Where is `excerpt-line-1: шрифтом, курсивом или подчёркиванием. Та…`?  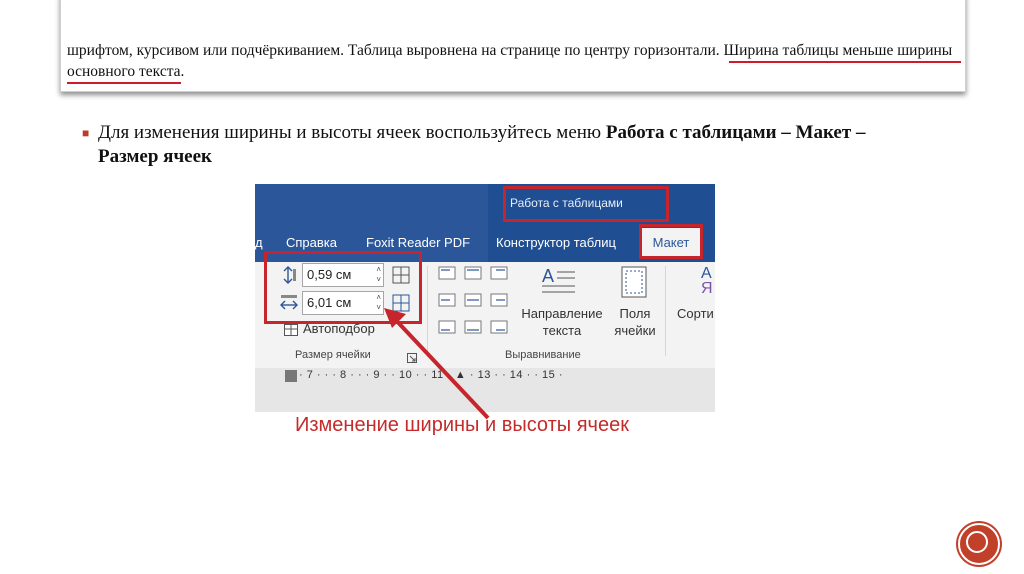
excerpt-line-1: шрифтом, курсивом или подчёркиванием. Та… is located at coordinates (509, 51).